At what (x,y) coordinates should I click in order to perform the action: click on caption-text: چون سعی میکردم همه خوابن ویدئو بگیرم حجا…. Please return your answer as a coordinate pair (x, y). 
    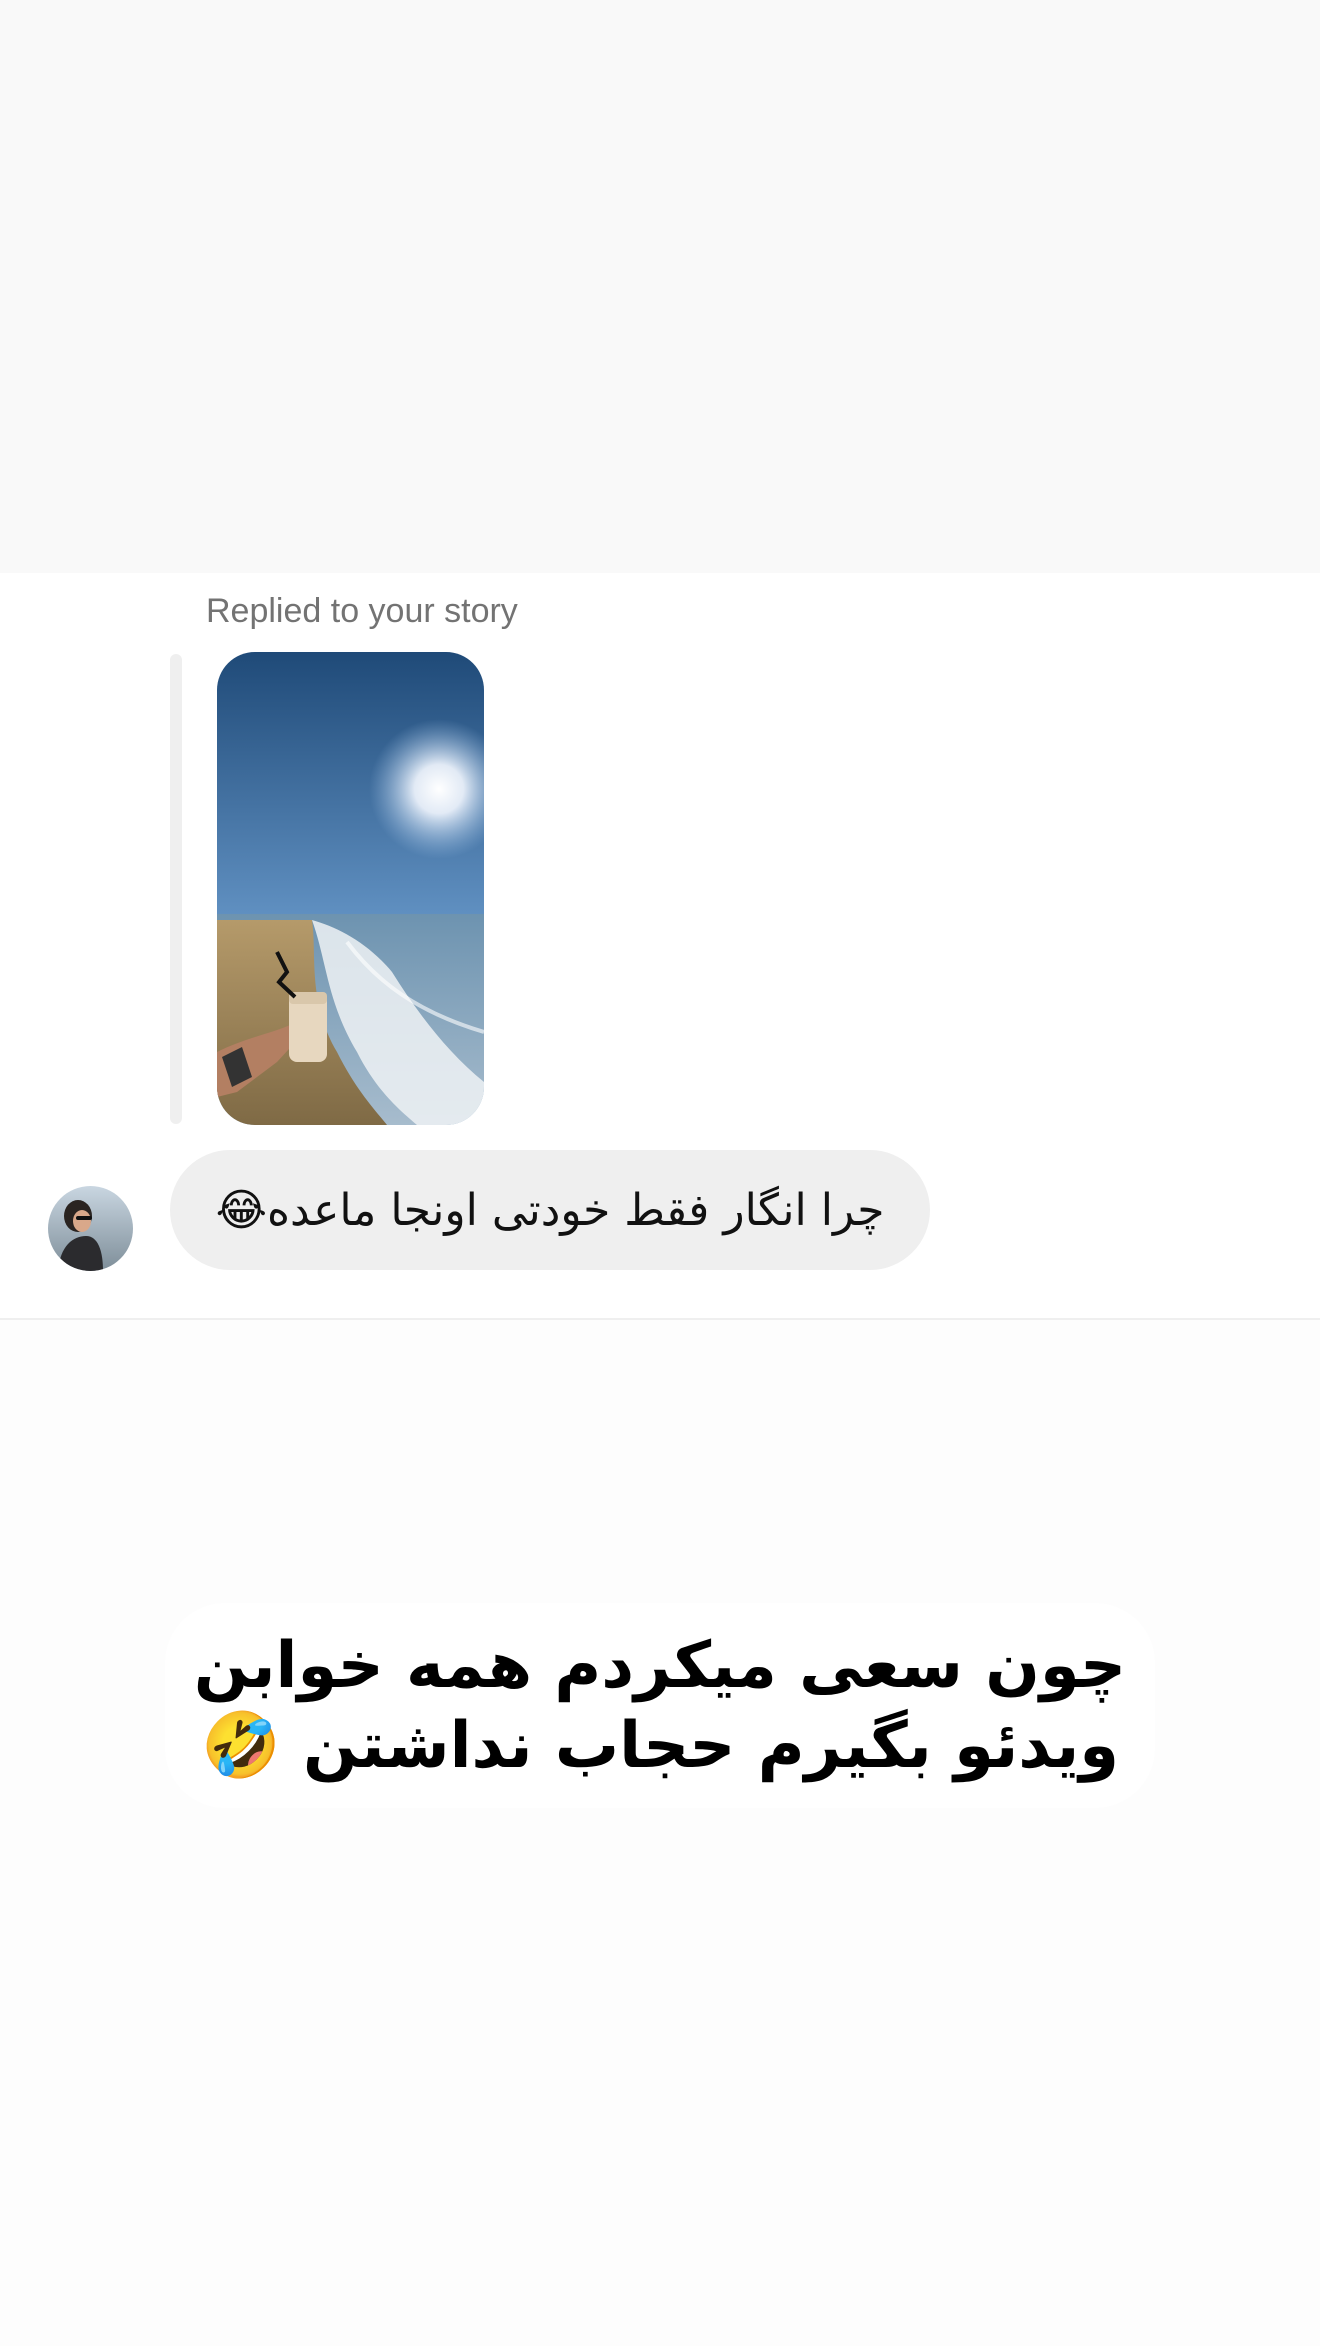
    Looking at the image, I should click on (660, 1706).